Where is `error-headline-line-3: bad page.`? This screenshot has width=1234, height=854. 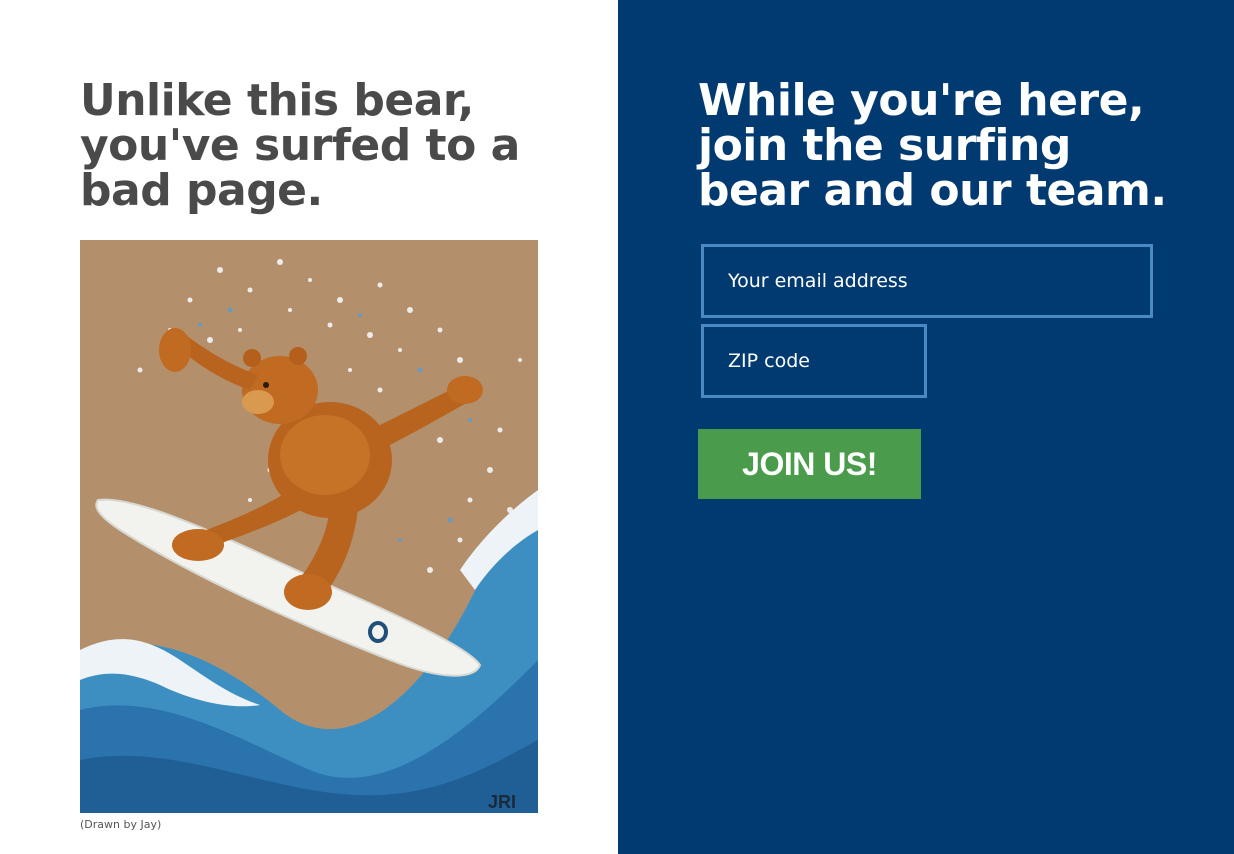
error-headline-line-3: bad page. is located at coordinates (201, 190).